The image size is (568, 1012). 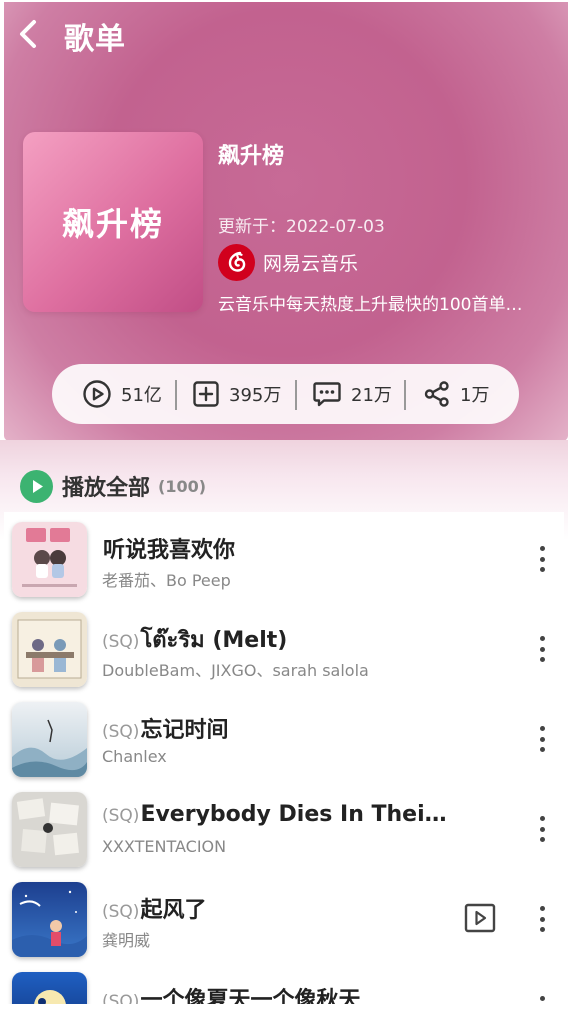 I want to click on collect-stat: 395万, so click(x=236, y=394).